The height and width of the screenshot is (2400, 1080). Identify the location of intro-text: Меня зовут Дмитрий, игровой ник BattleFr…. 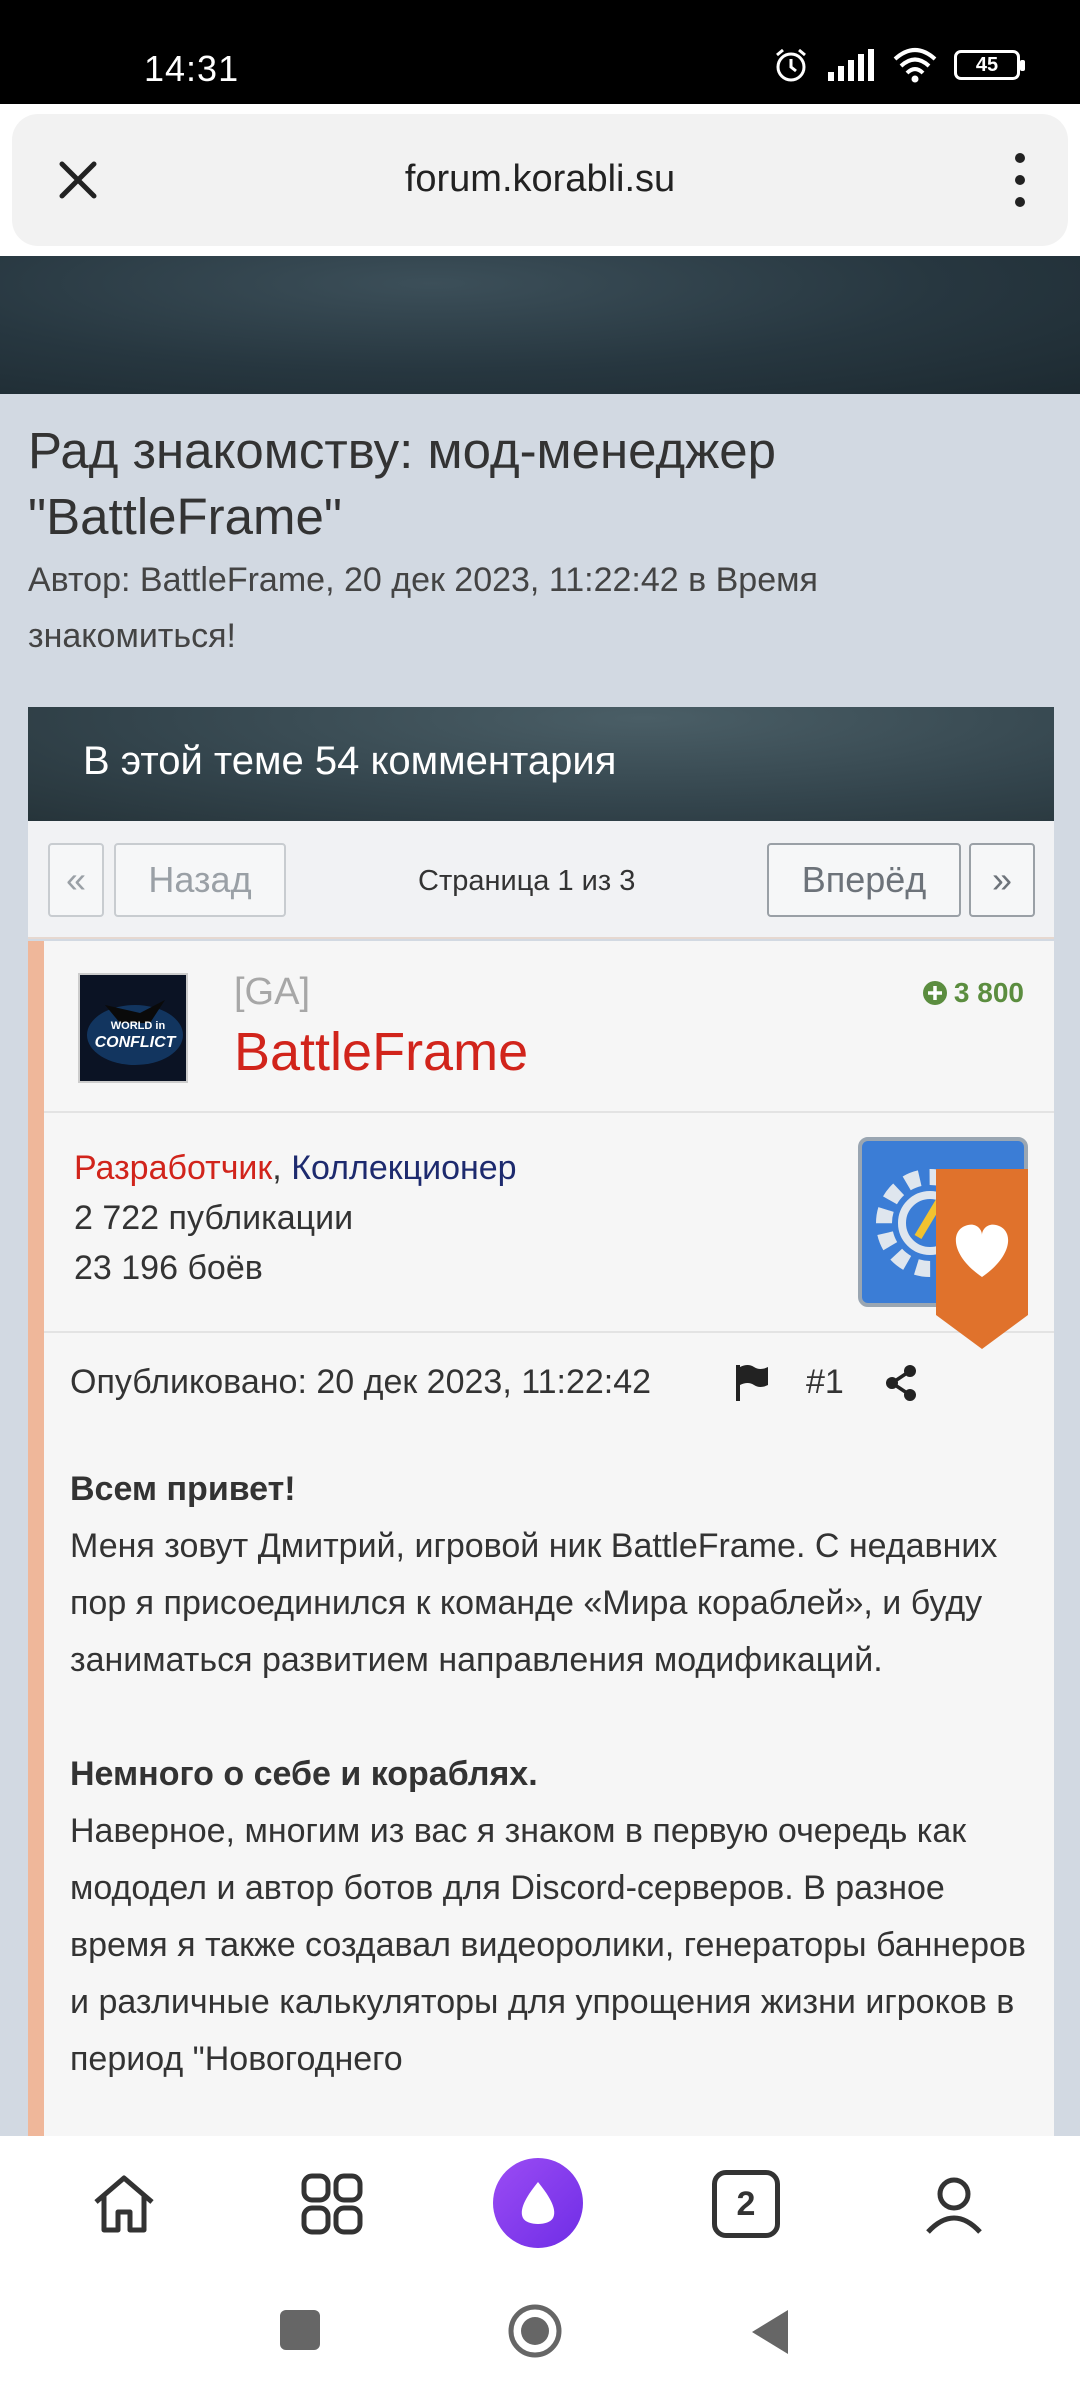
(534, 1603).